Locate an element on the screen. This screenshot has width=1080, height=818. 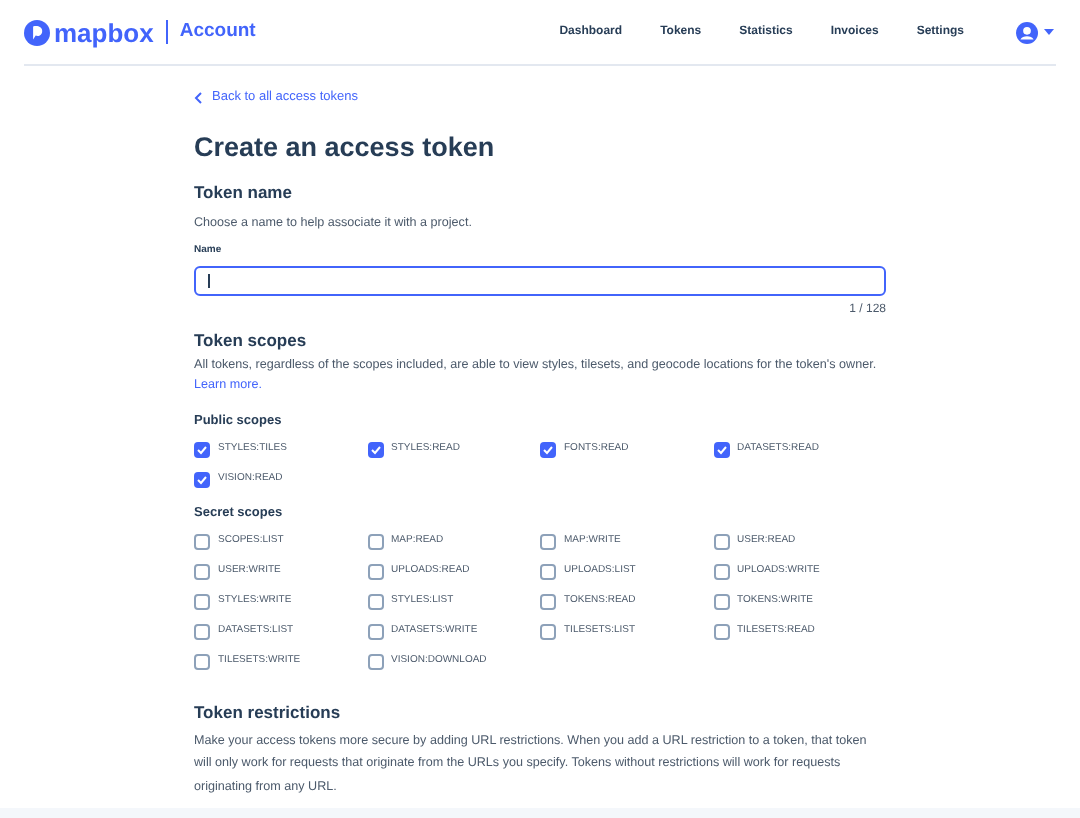
section-title: Account is located at coordinates (217, 31).